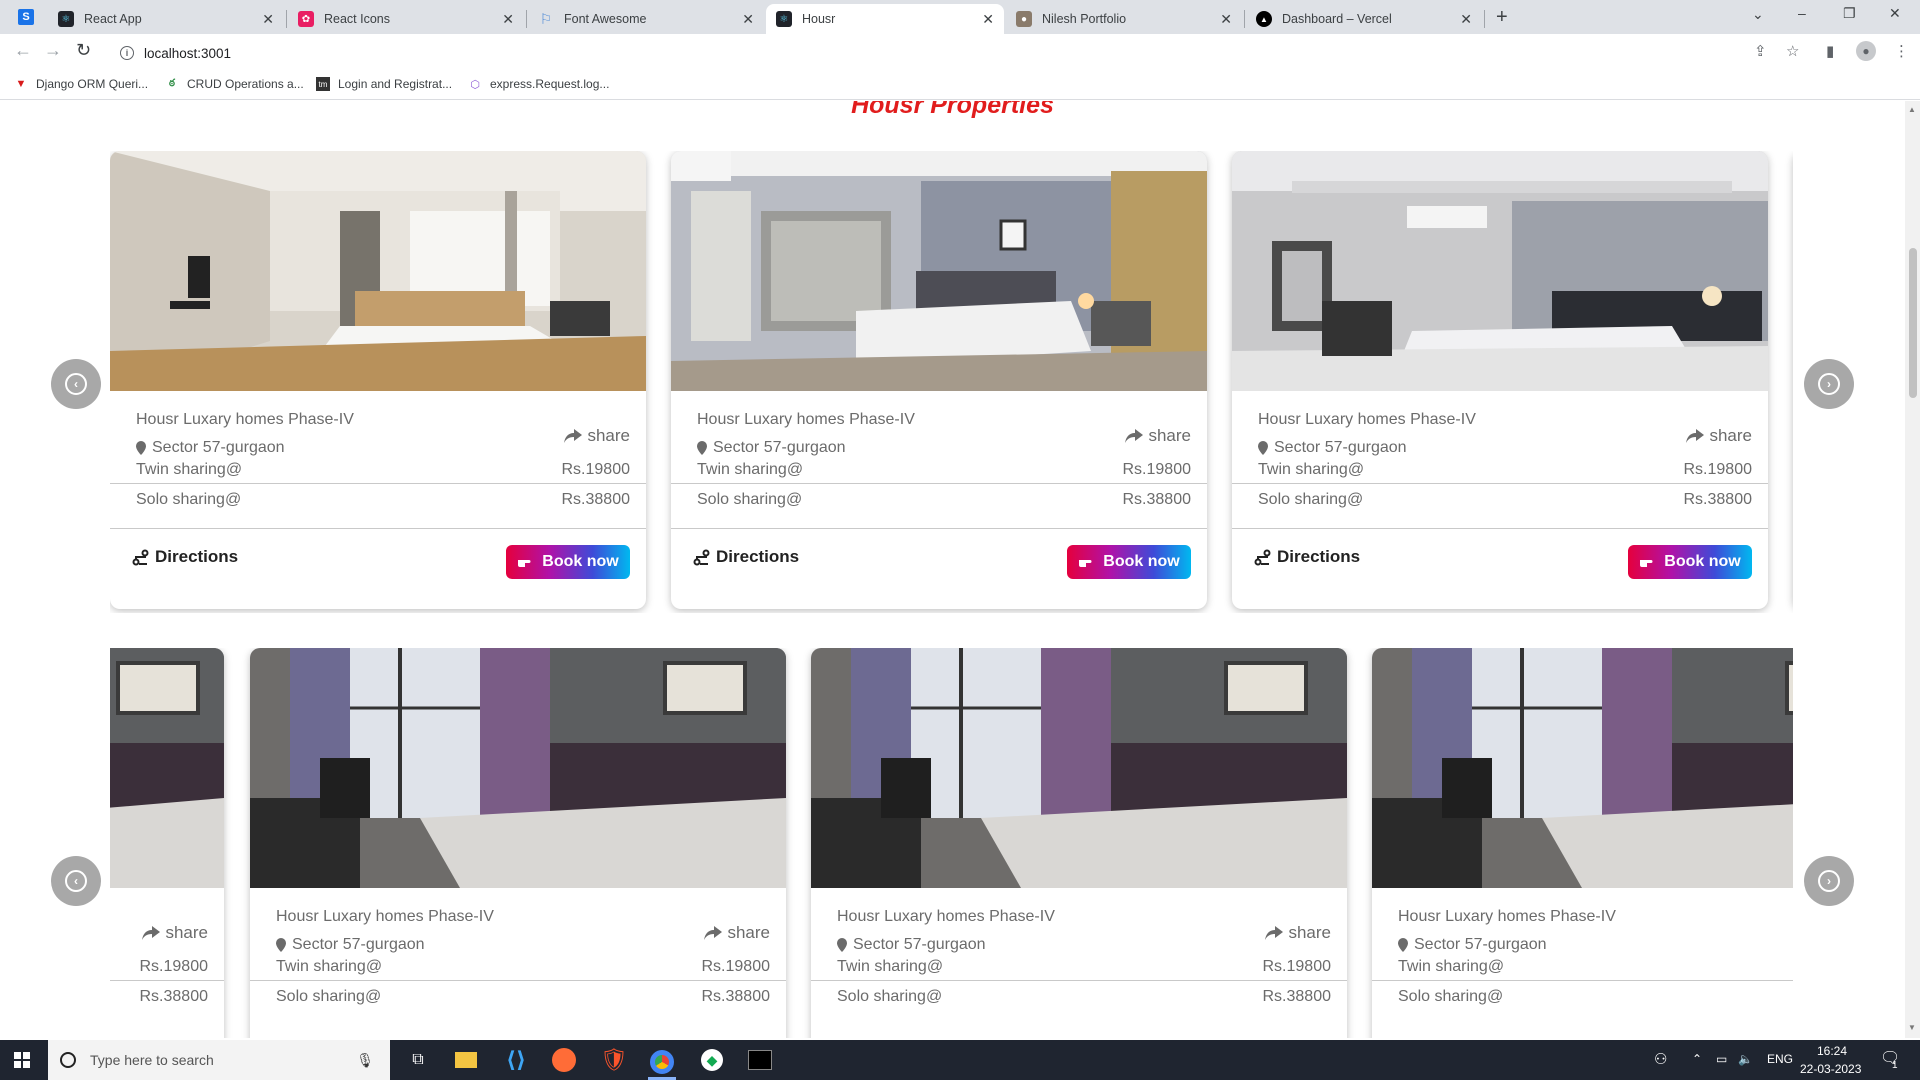 The width and height of the screenshot is (1920, 1080). What do you see at coordinates (760, 1060) in the screenshot?
I see `terminal-icon` at bounding box center [760, 1060].